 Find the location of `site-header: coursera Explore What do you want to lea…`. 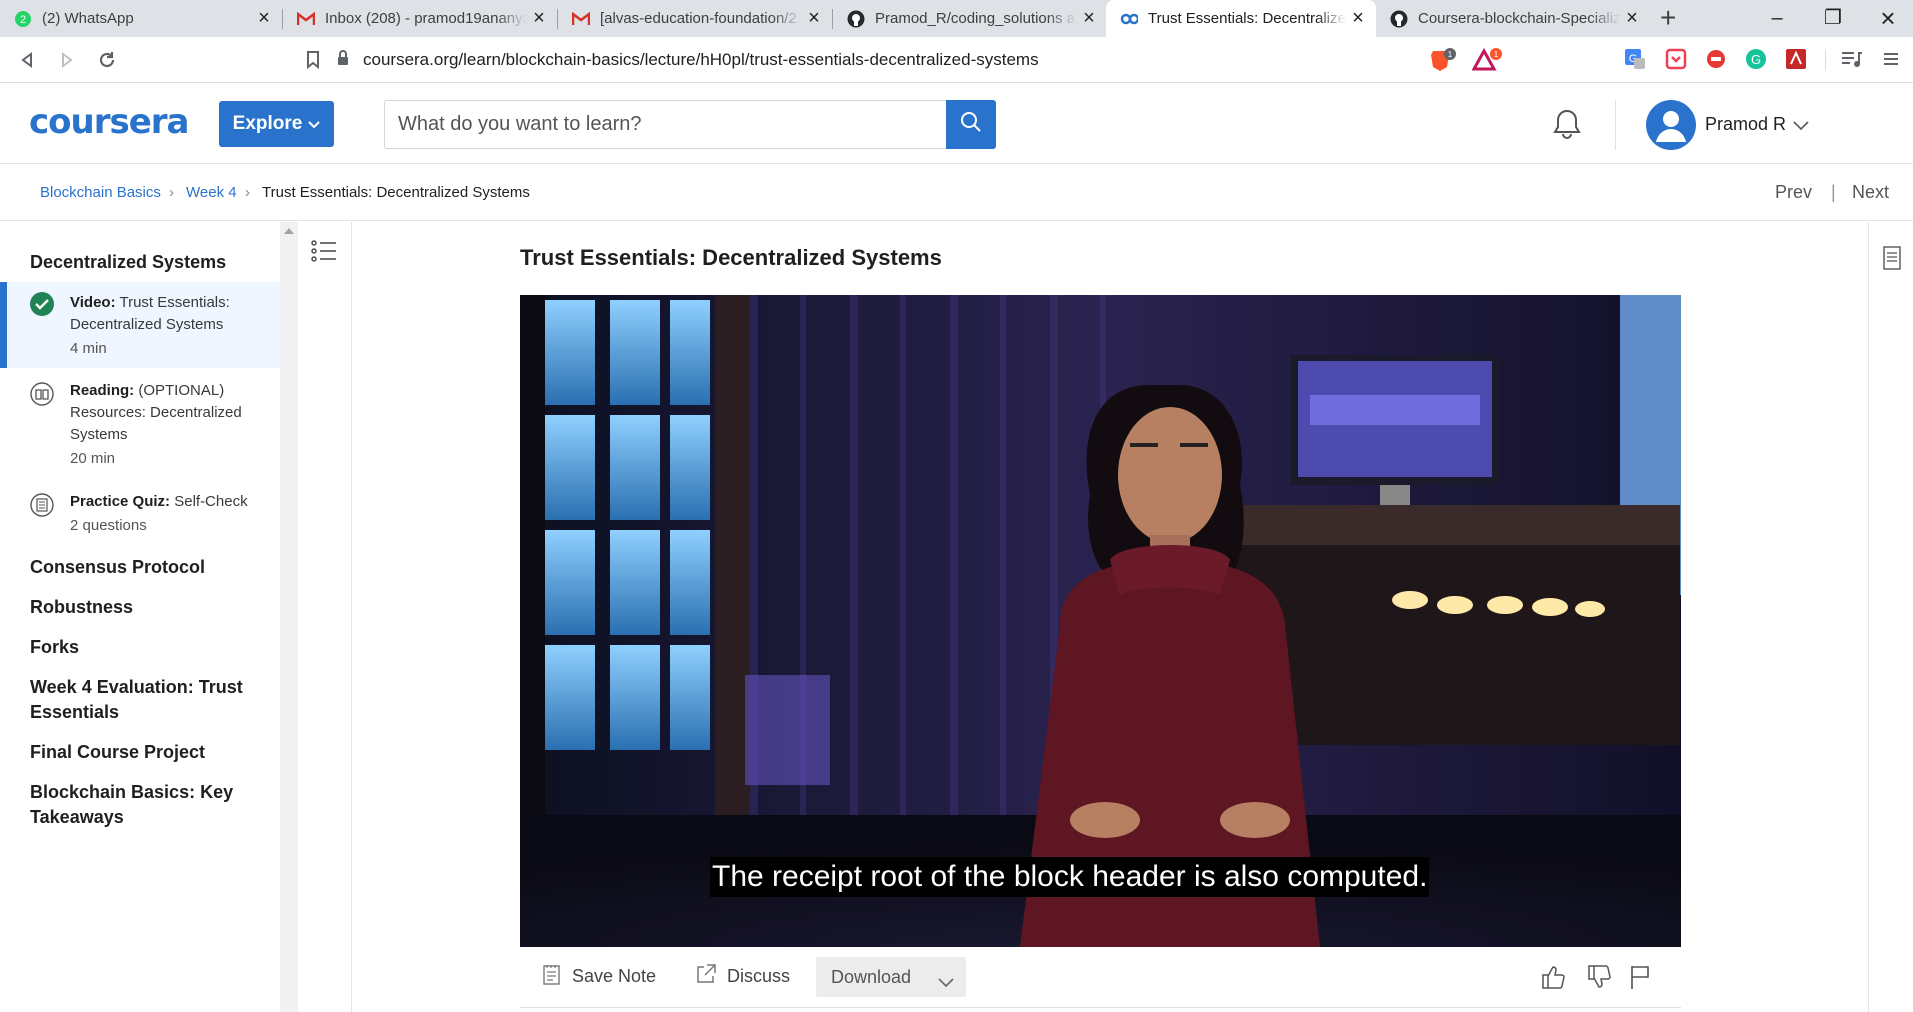

site-header: coursera Explore What do you want to lea… is located at coordinates (956, 124).